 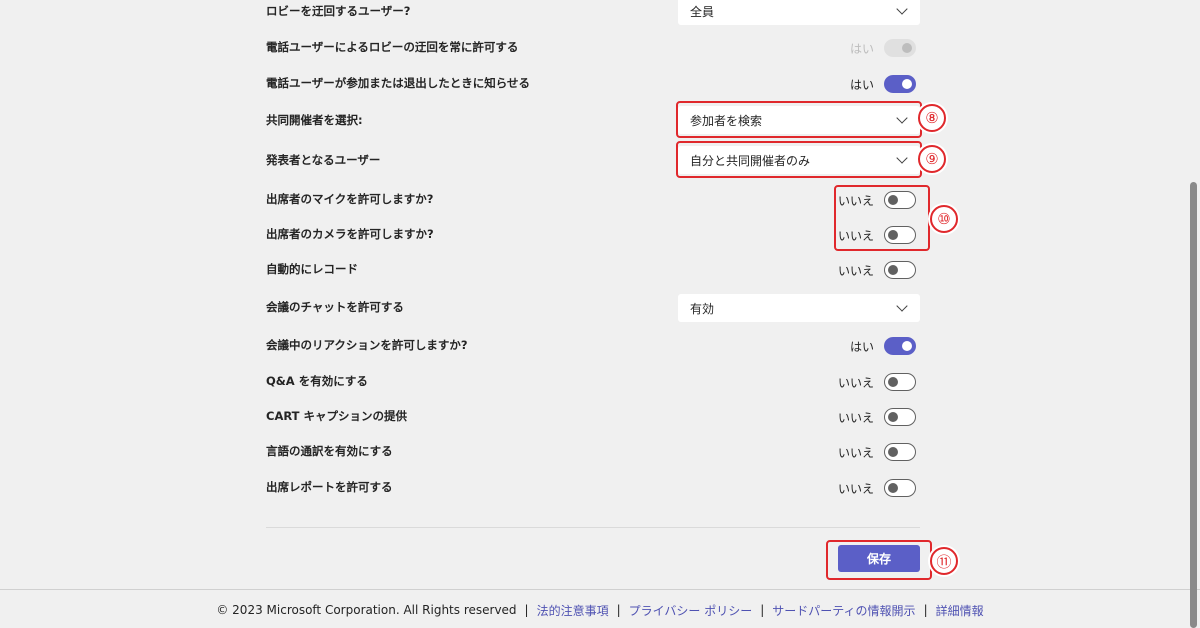 What do you see at coordinates (799, 308) in the screenshot?
I see `meeting-chat-dropdown: 有効` at bounding box center [799, 308].